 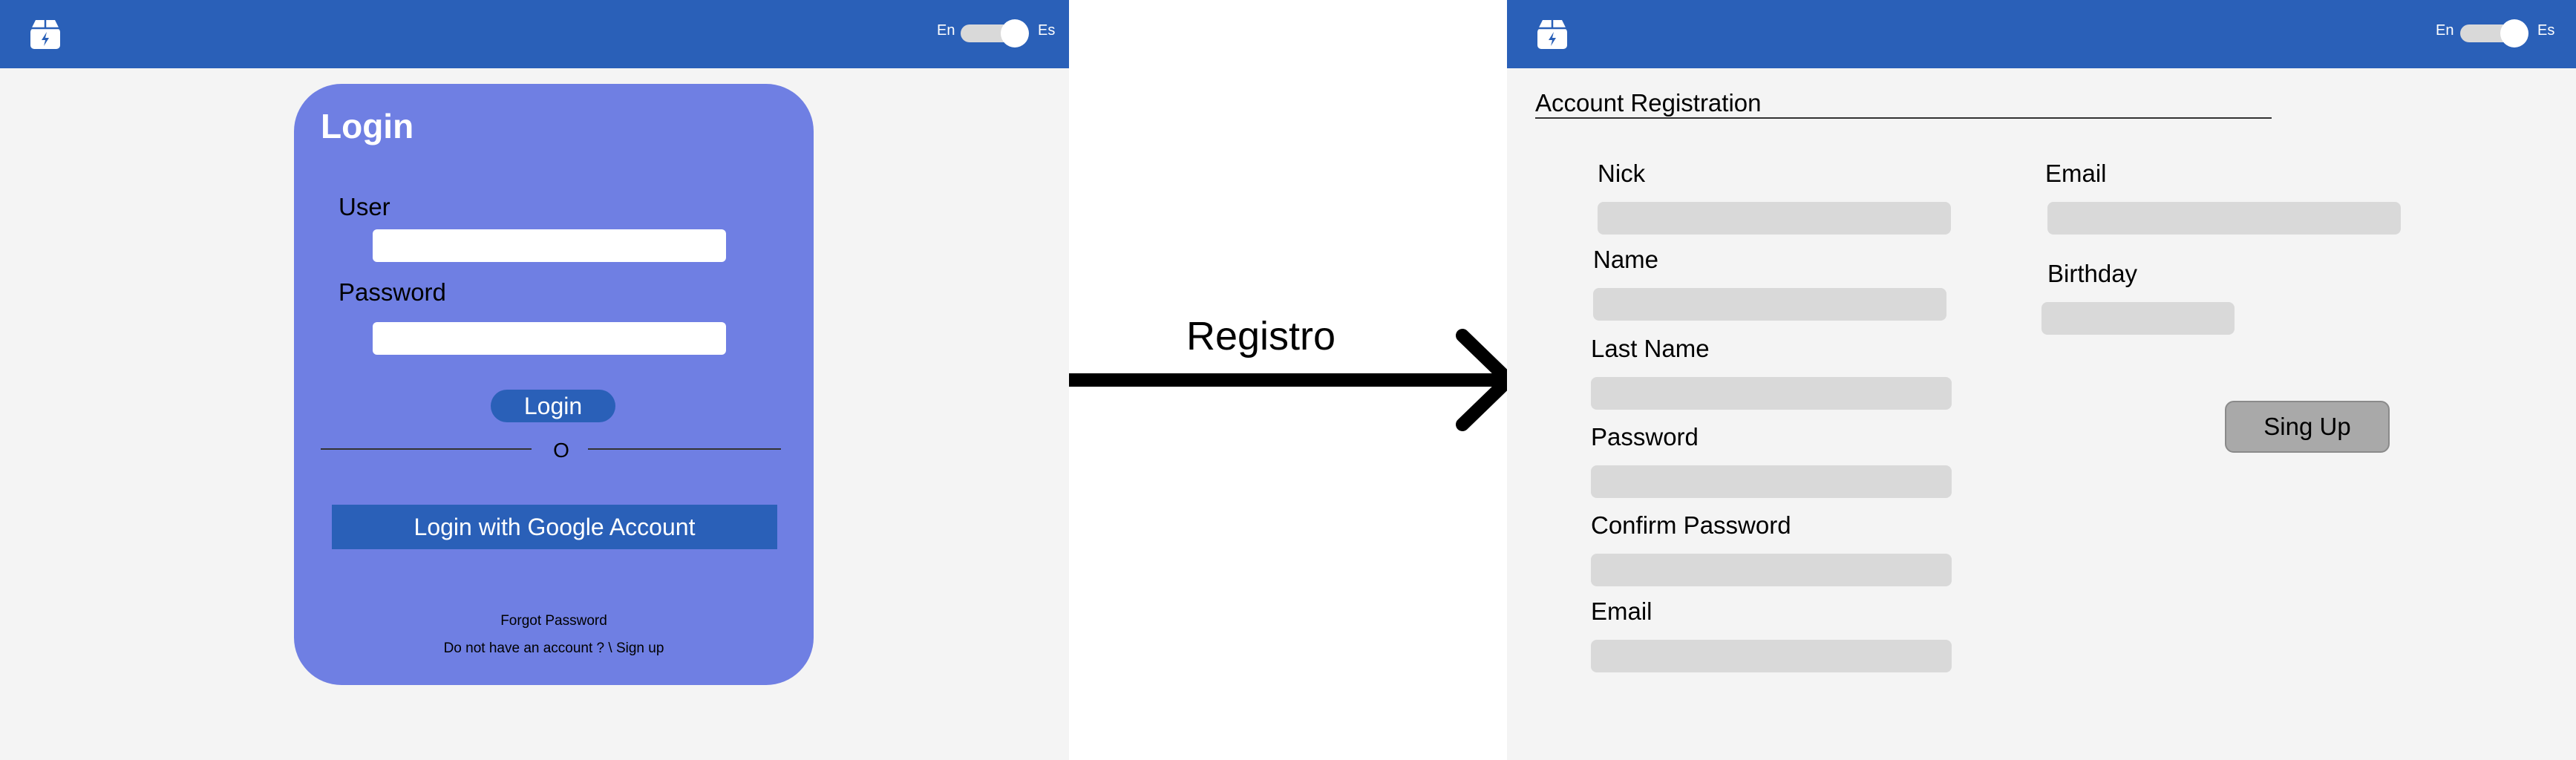 What do you see at coordinates (2138, 318) in the screenshot?
I see `birthday-input` at bounding box center [2138, 318].